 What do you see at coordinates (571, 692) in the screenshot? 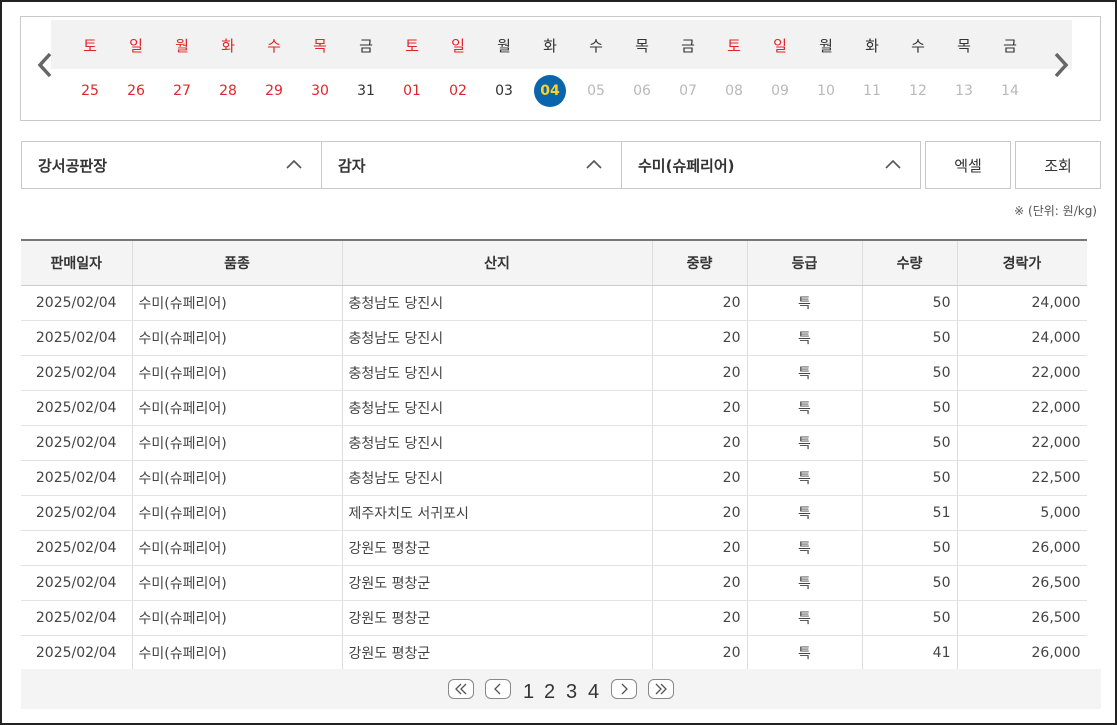
I see `page-3: 3` at bounding box center [571, 692].